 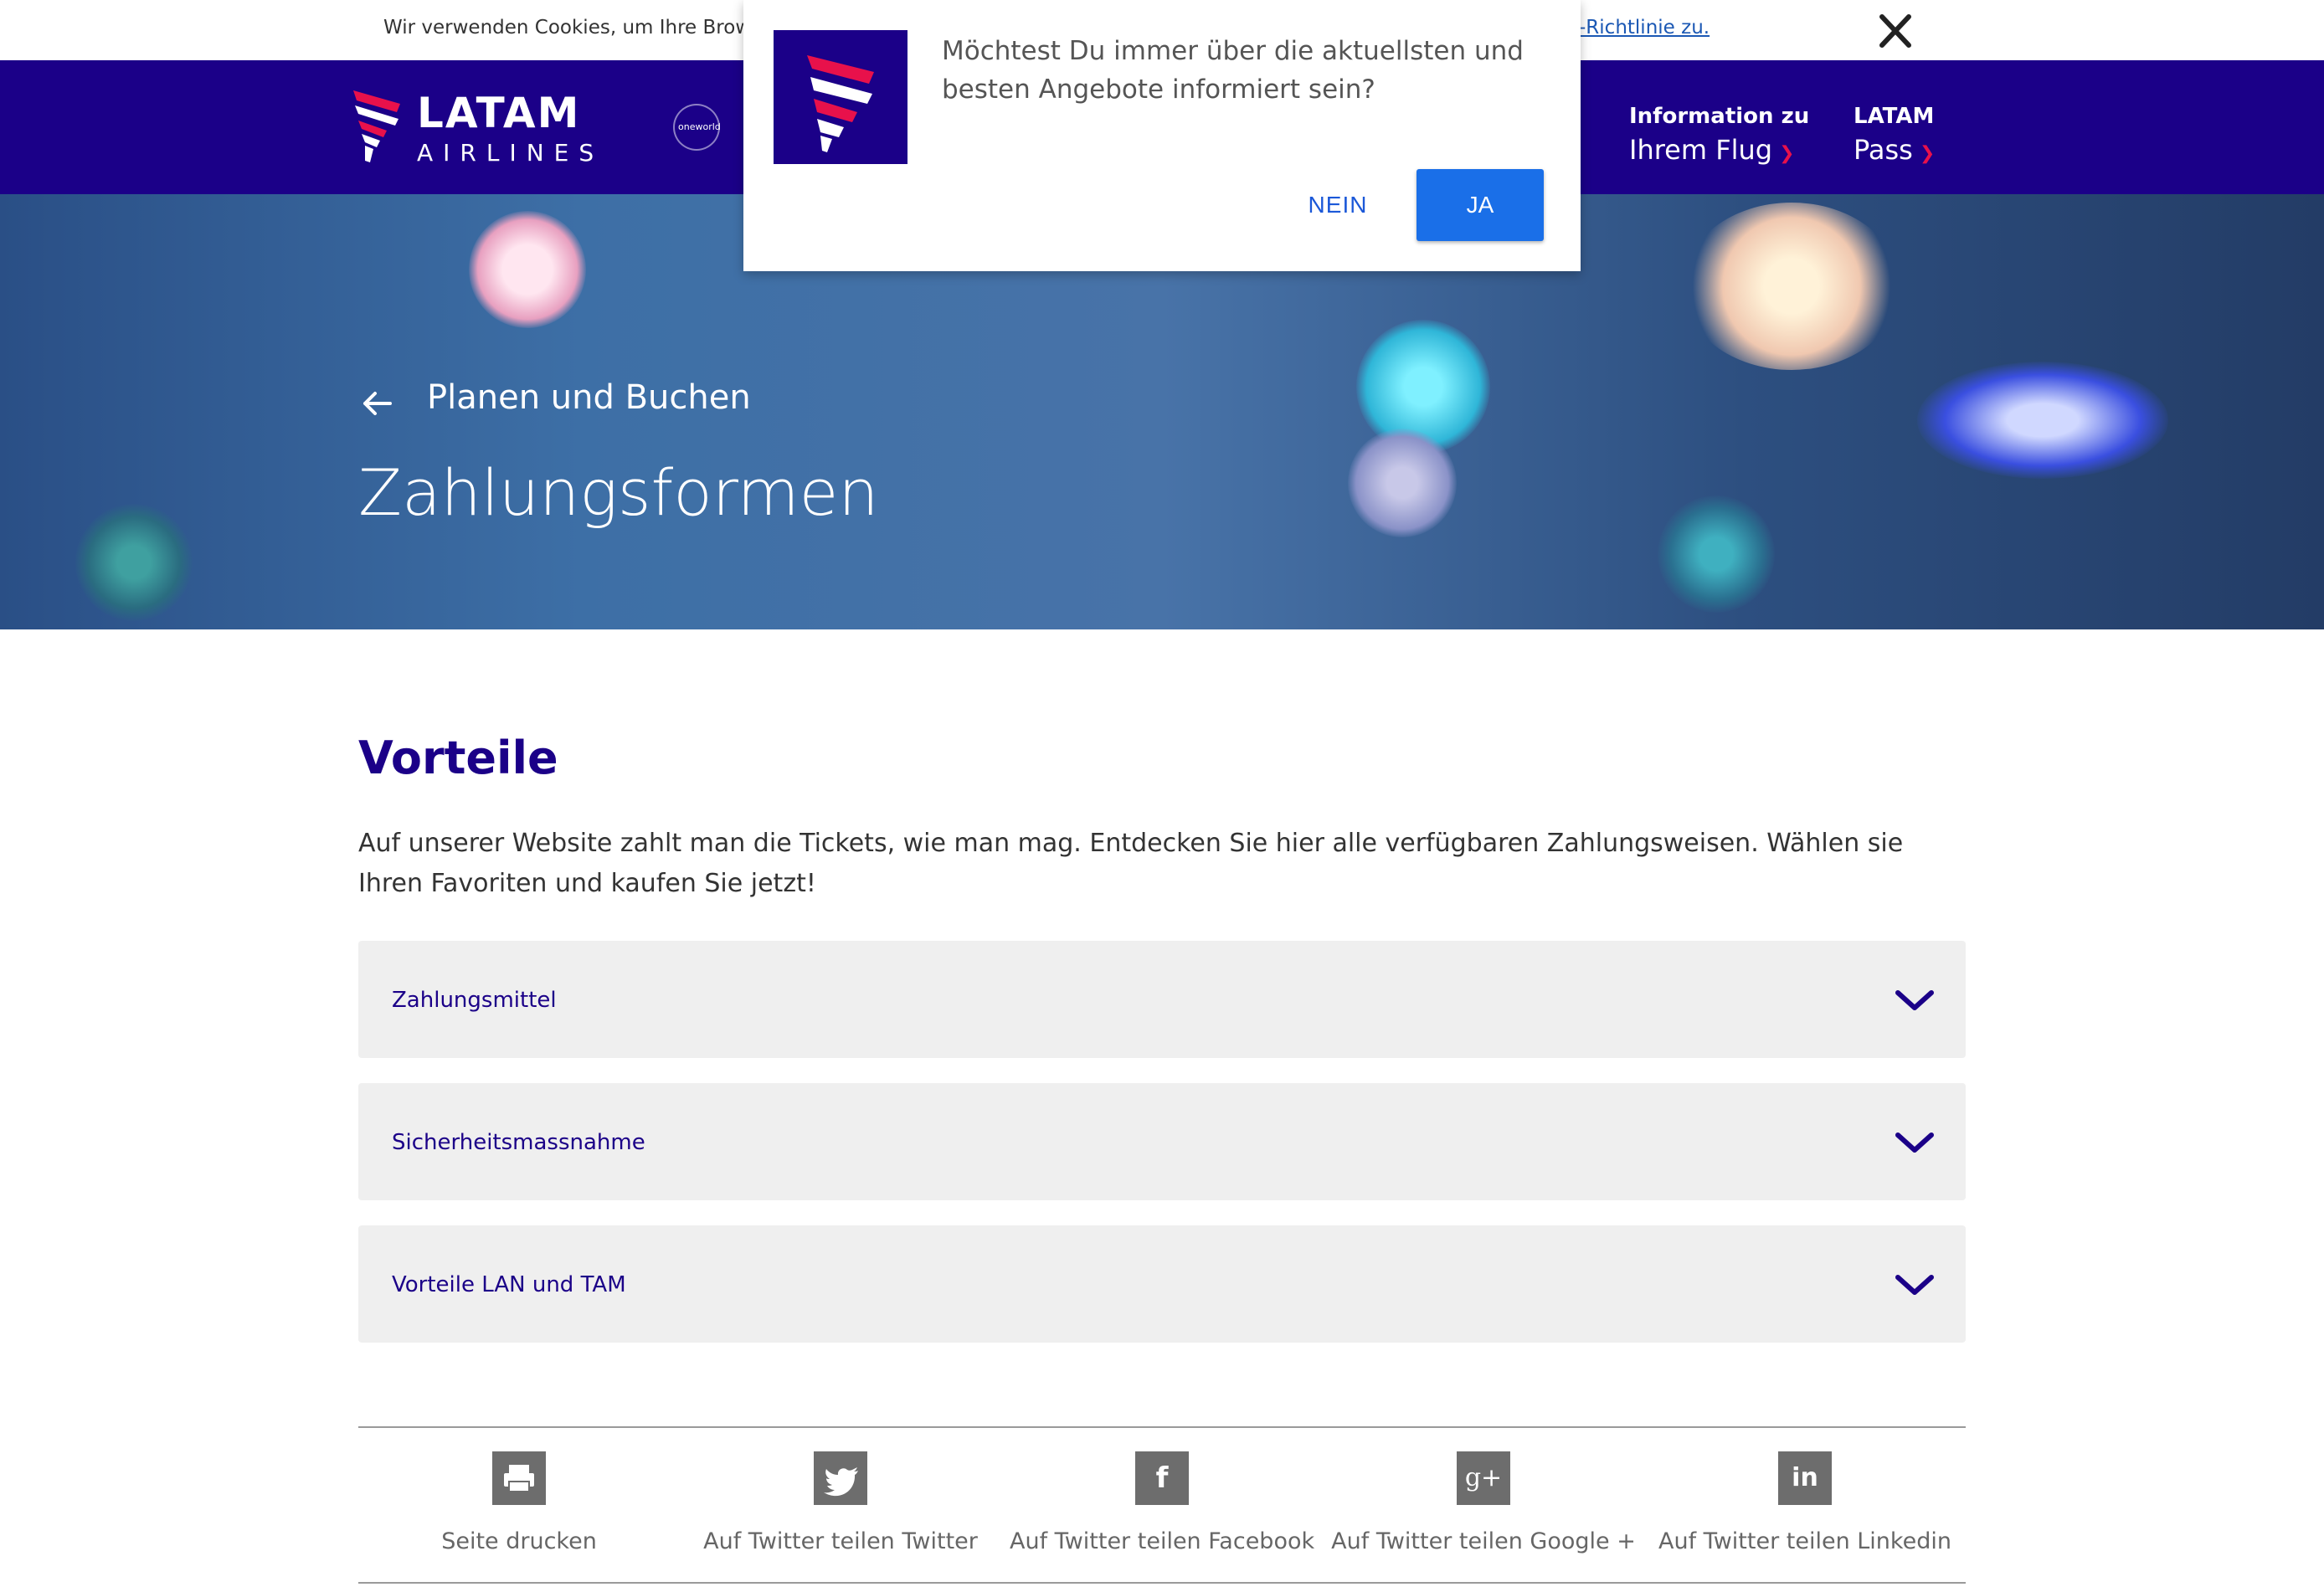 What do you see at coordinates (618, 492) in the screenshot?
I see `page-title: Zahlungsformen` at bounding box center [618, 492].